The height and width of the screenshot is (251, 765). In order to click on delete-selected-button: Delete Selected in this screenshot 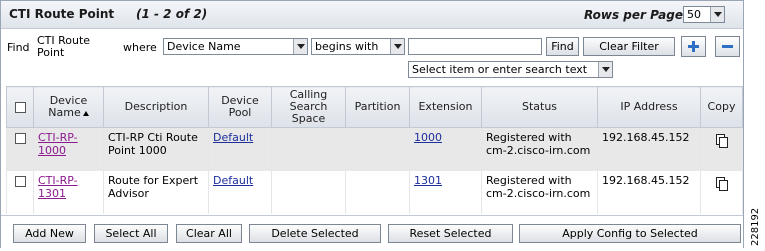, I will do `click(315, 233)`.